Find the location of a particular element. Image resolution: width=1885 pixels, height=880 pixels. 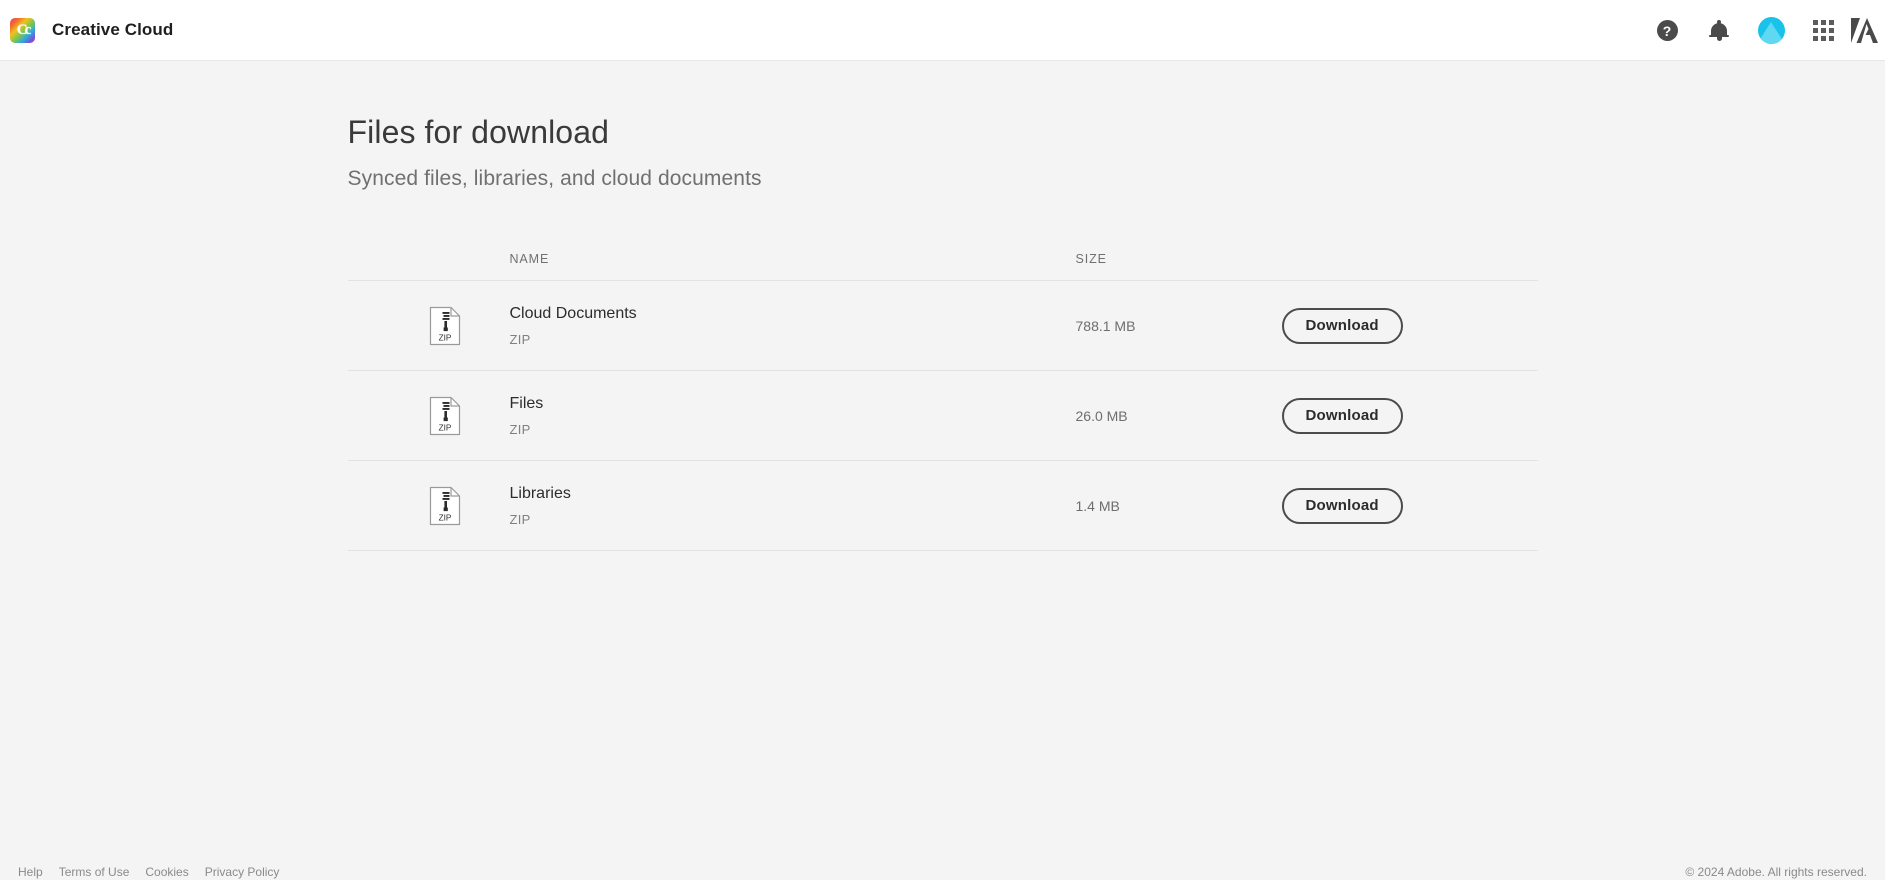

footer-link-privacy: Privacy Policy is located at coordinates (242, 872).